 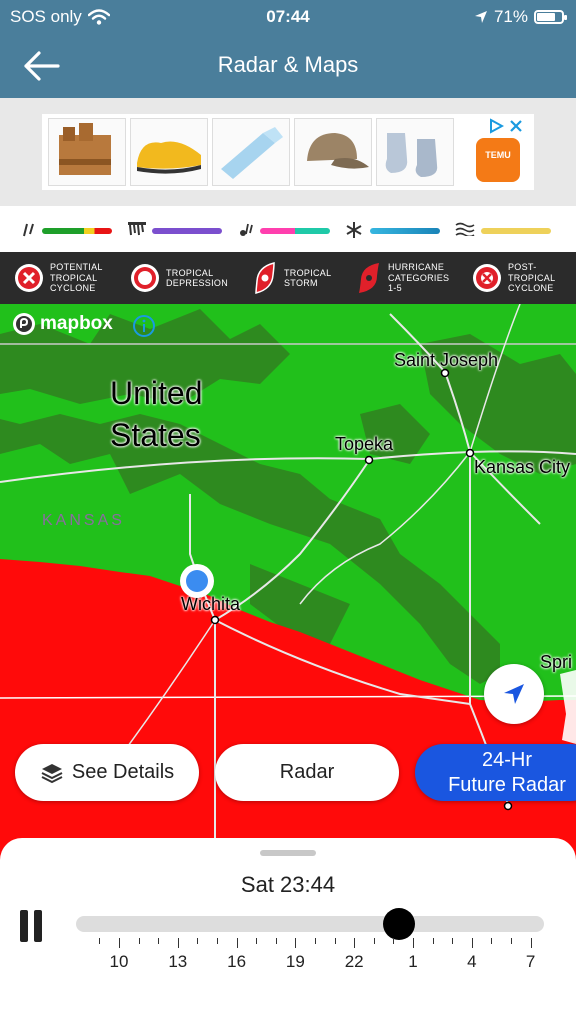 I want to click on legend-hurricane: HURRICANE CATEGORIES 1-5, so click(x=407, y=278).